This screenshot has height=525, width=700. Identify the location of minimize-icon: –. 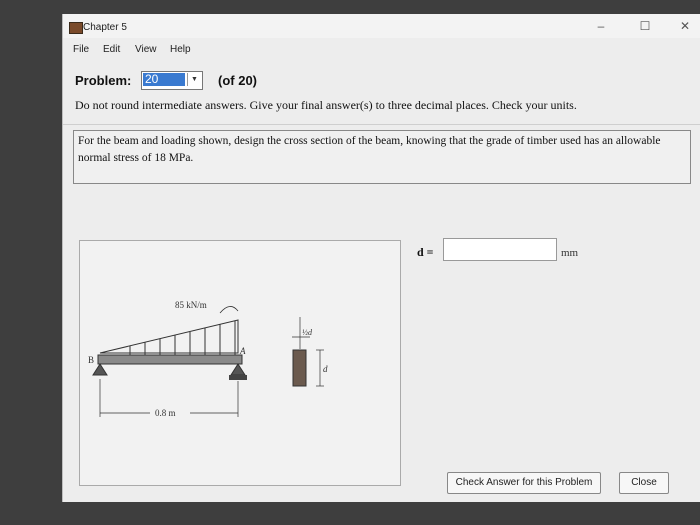
(601, 26).